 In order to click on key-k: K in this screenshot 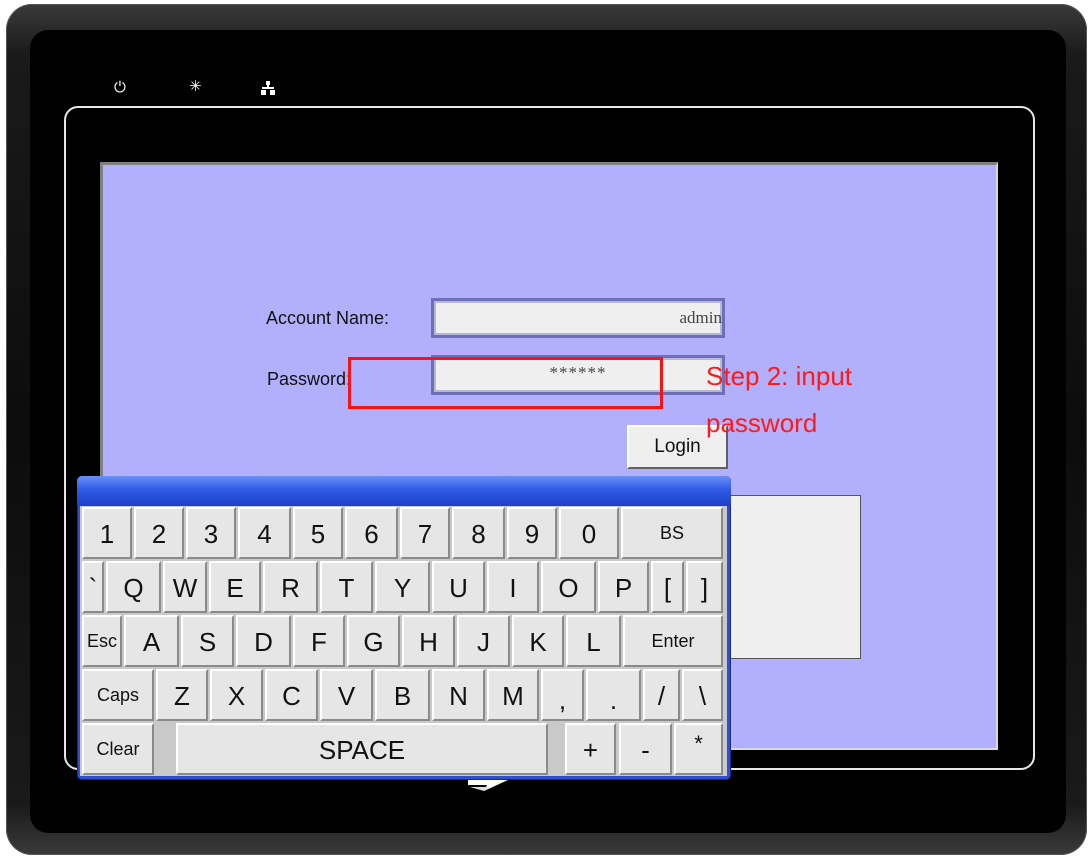, I will do `click(538, 641)`.